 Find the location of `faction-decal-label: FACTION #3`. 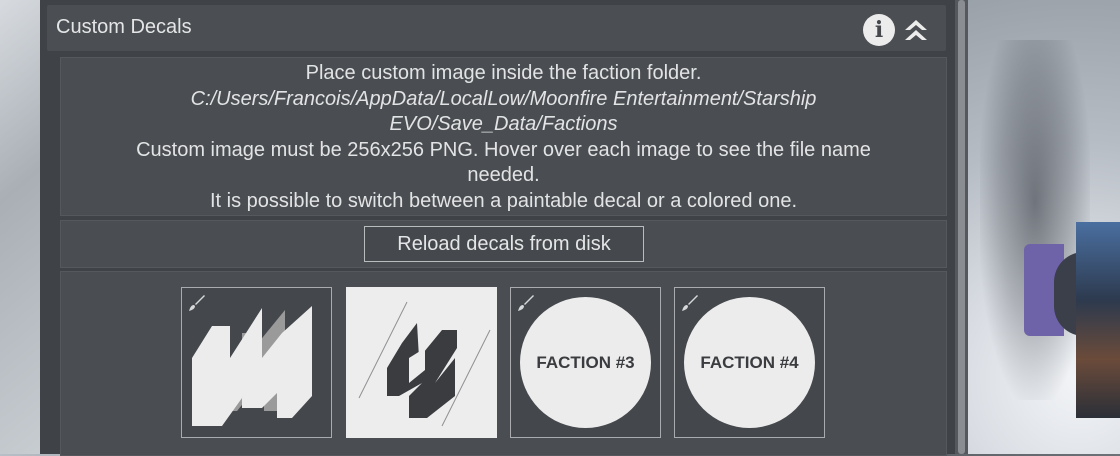

faction-decal-label: FACTION #3 is located at coordinates (585, 362).